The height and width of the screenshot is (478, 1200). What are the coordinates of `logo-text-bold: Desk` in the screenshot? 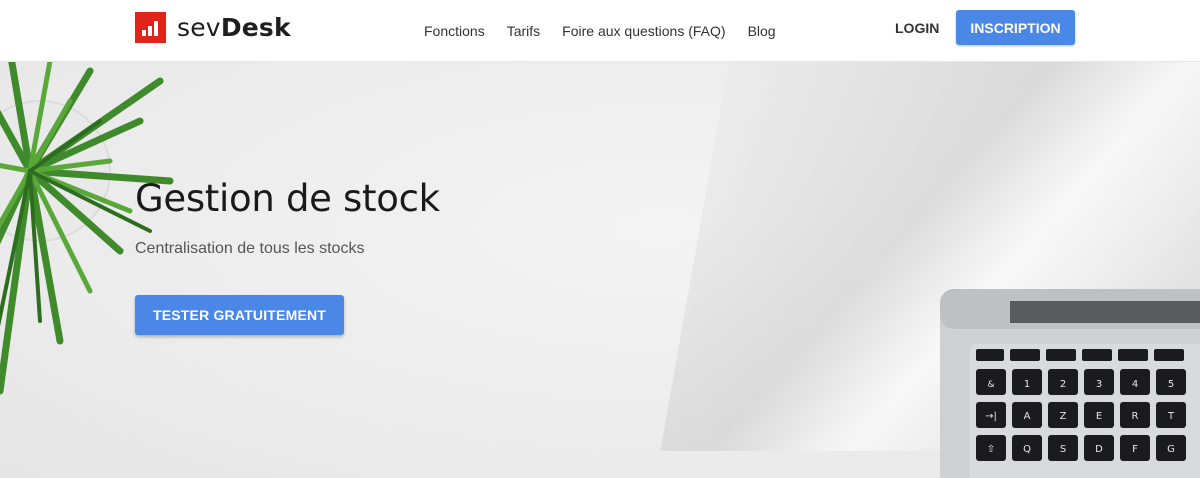 It's located at (255, 27).